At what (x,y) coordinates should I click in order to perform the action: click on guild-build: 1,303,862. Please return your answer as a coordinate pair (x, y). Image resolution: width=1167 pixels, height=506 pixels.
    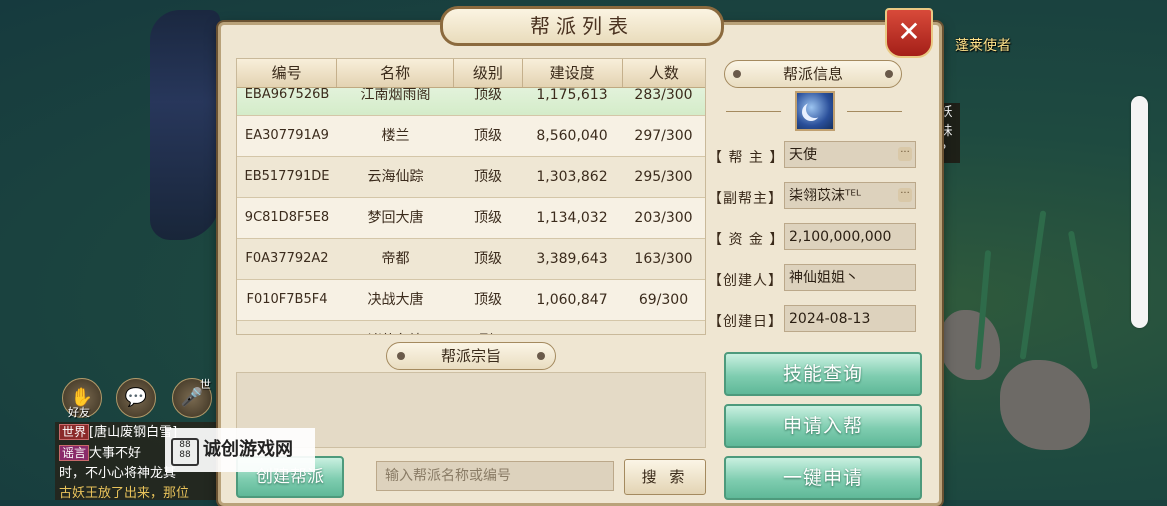
    Looking at the image, I should click on (572, 177).